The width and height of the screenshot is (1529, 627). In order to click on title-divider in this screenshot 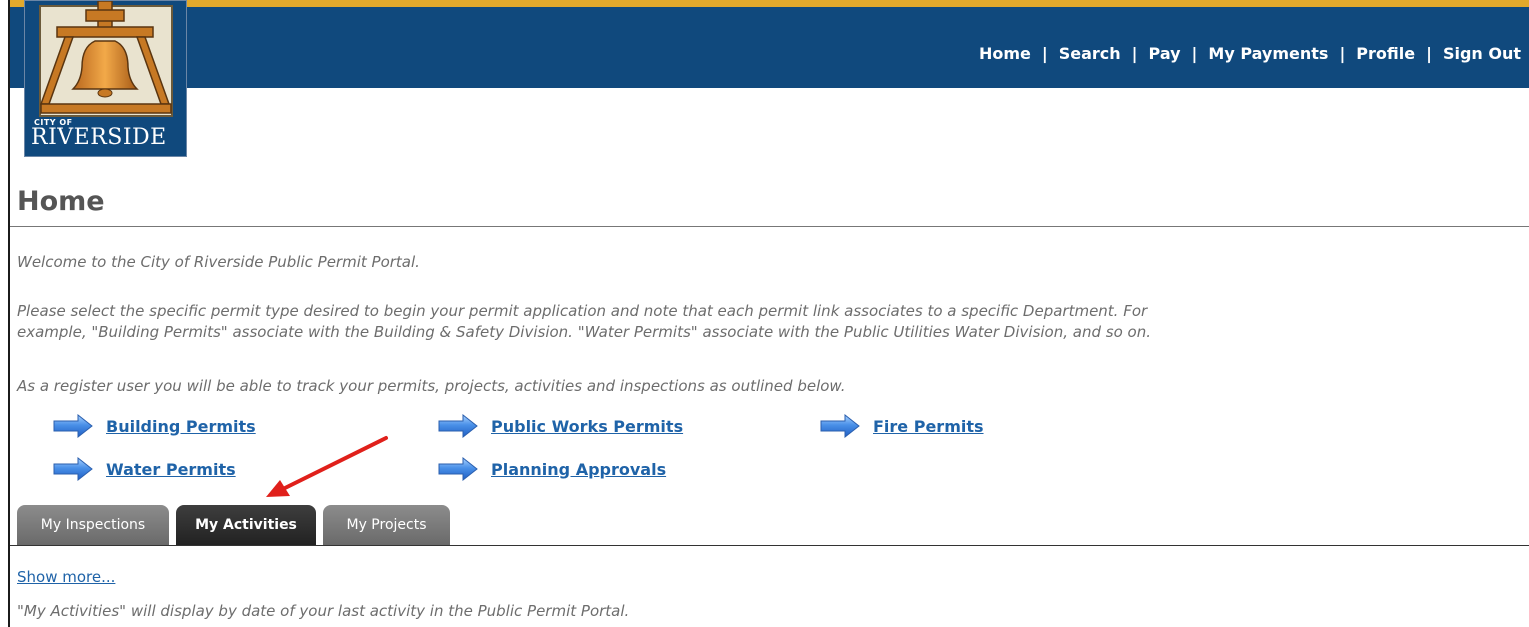, I will do `click(769, 226)`.